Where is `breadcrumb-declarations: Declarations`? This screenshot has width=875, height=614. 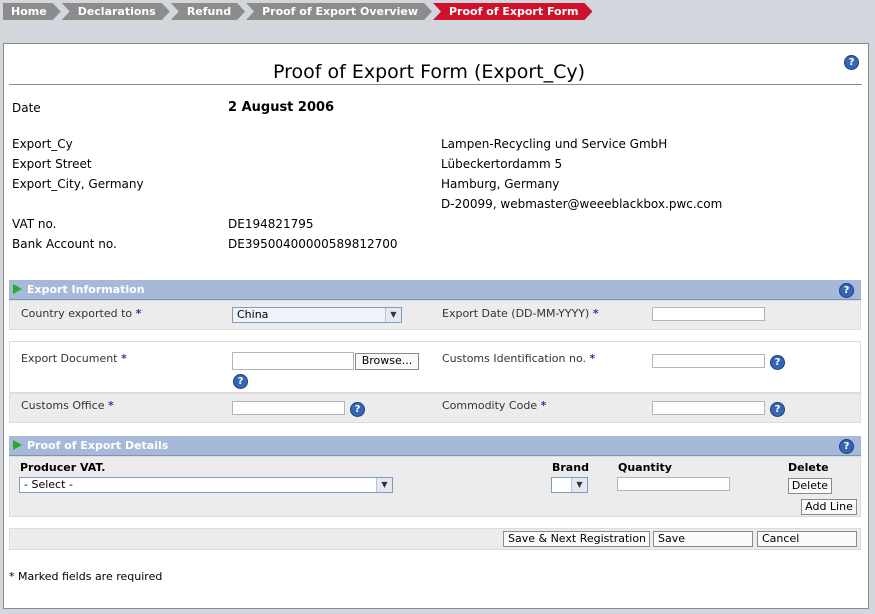 breadcrumb-declarations: Declarations is located at coordinates (116, 11).